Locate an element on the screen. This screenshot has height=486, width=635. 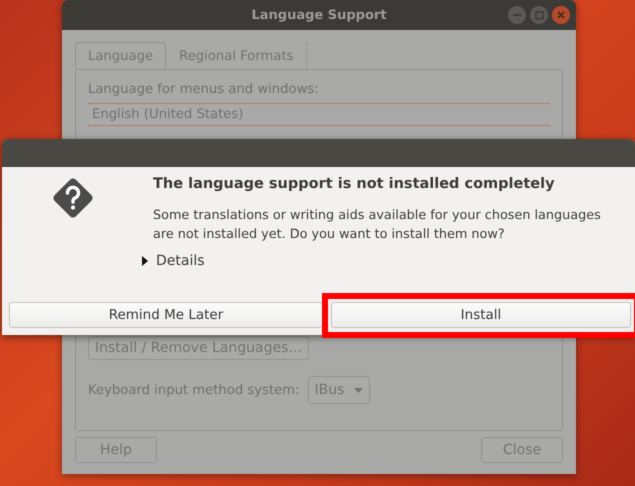
expander-icon is located at coordinates (145, 261).